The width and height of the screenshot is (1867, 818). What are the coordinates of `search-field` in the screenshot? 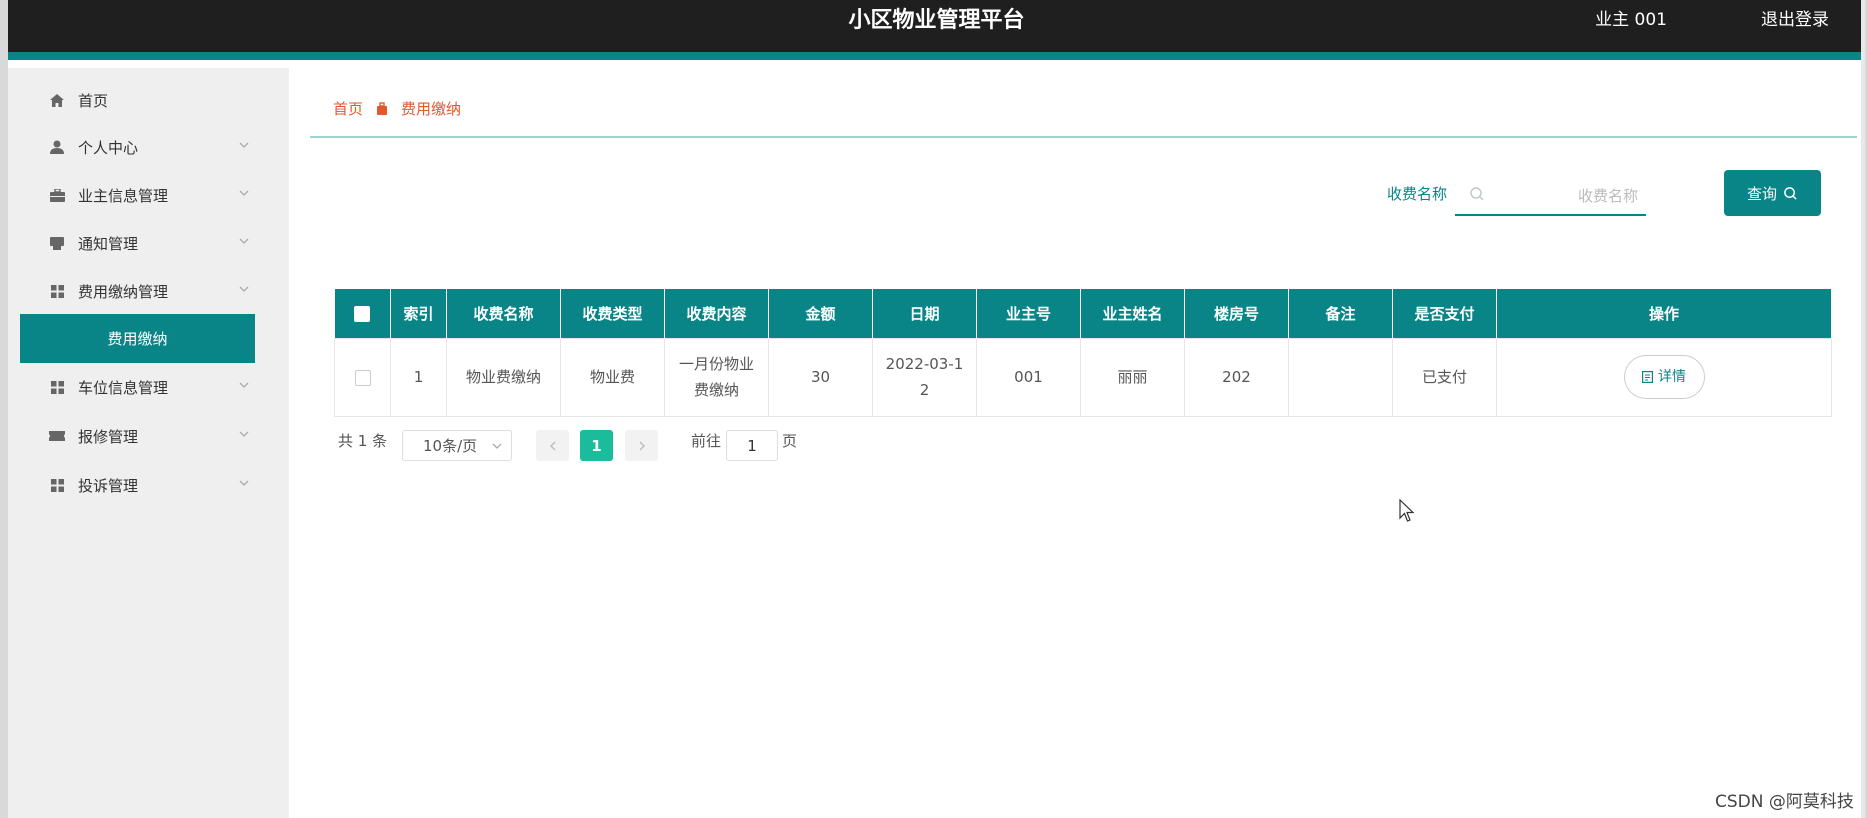 It's located at (1550, 195).